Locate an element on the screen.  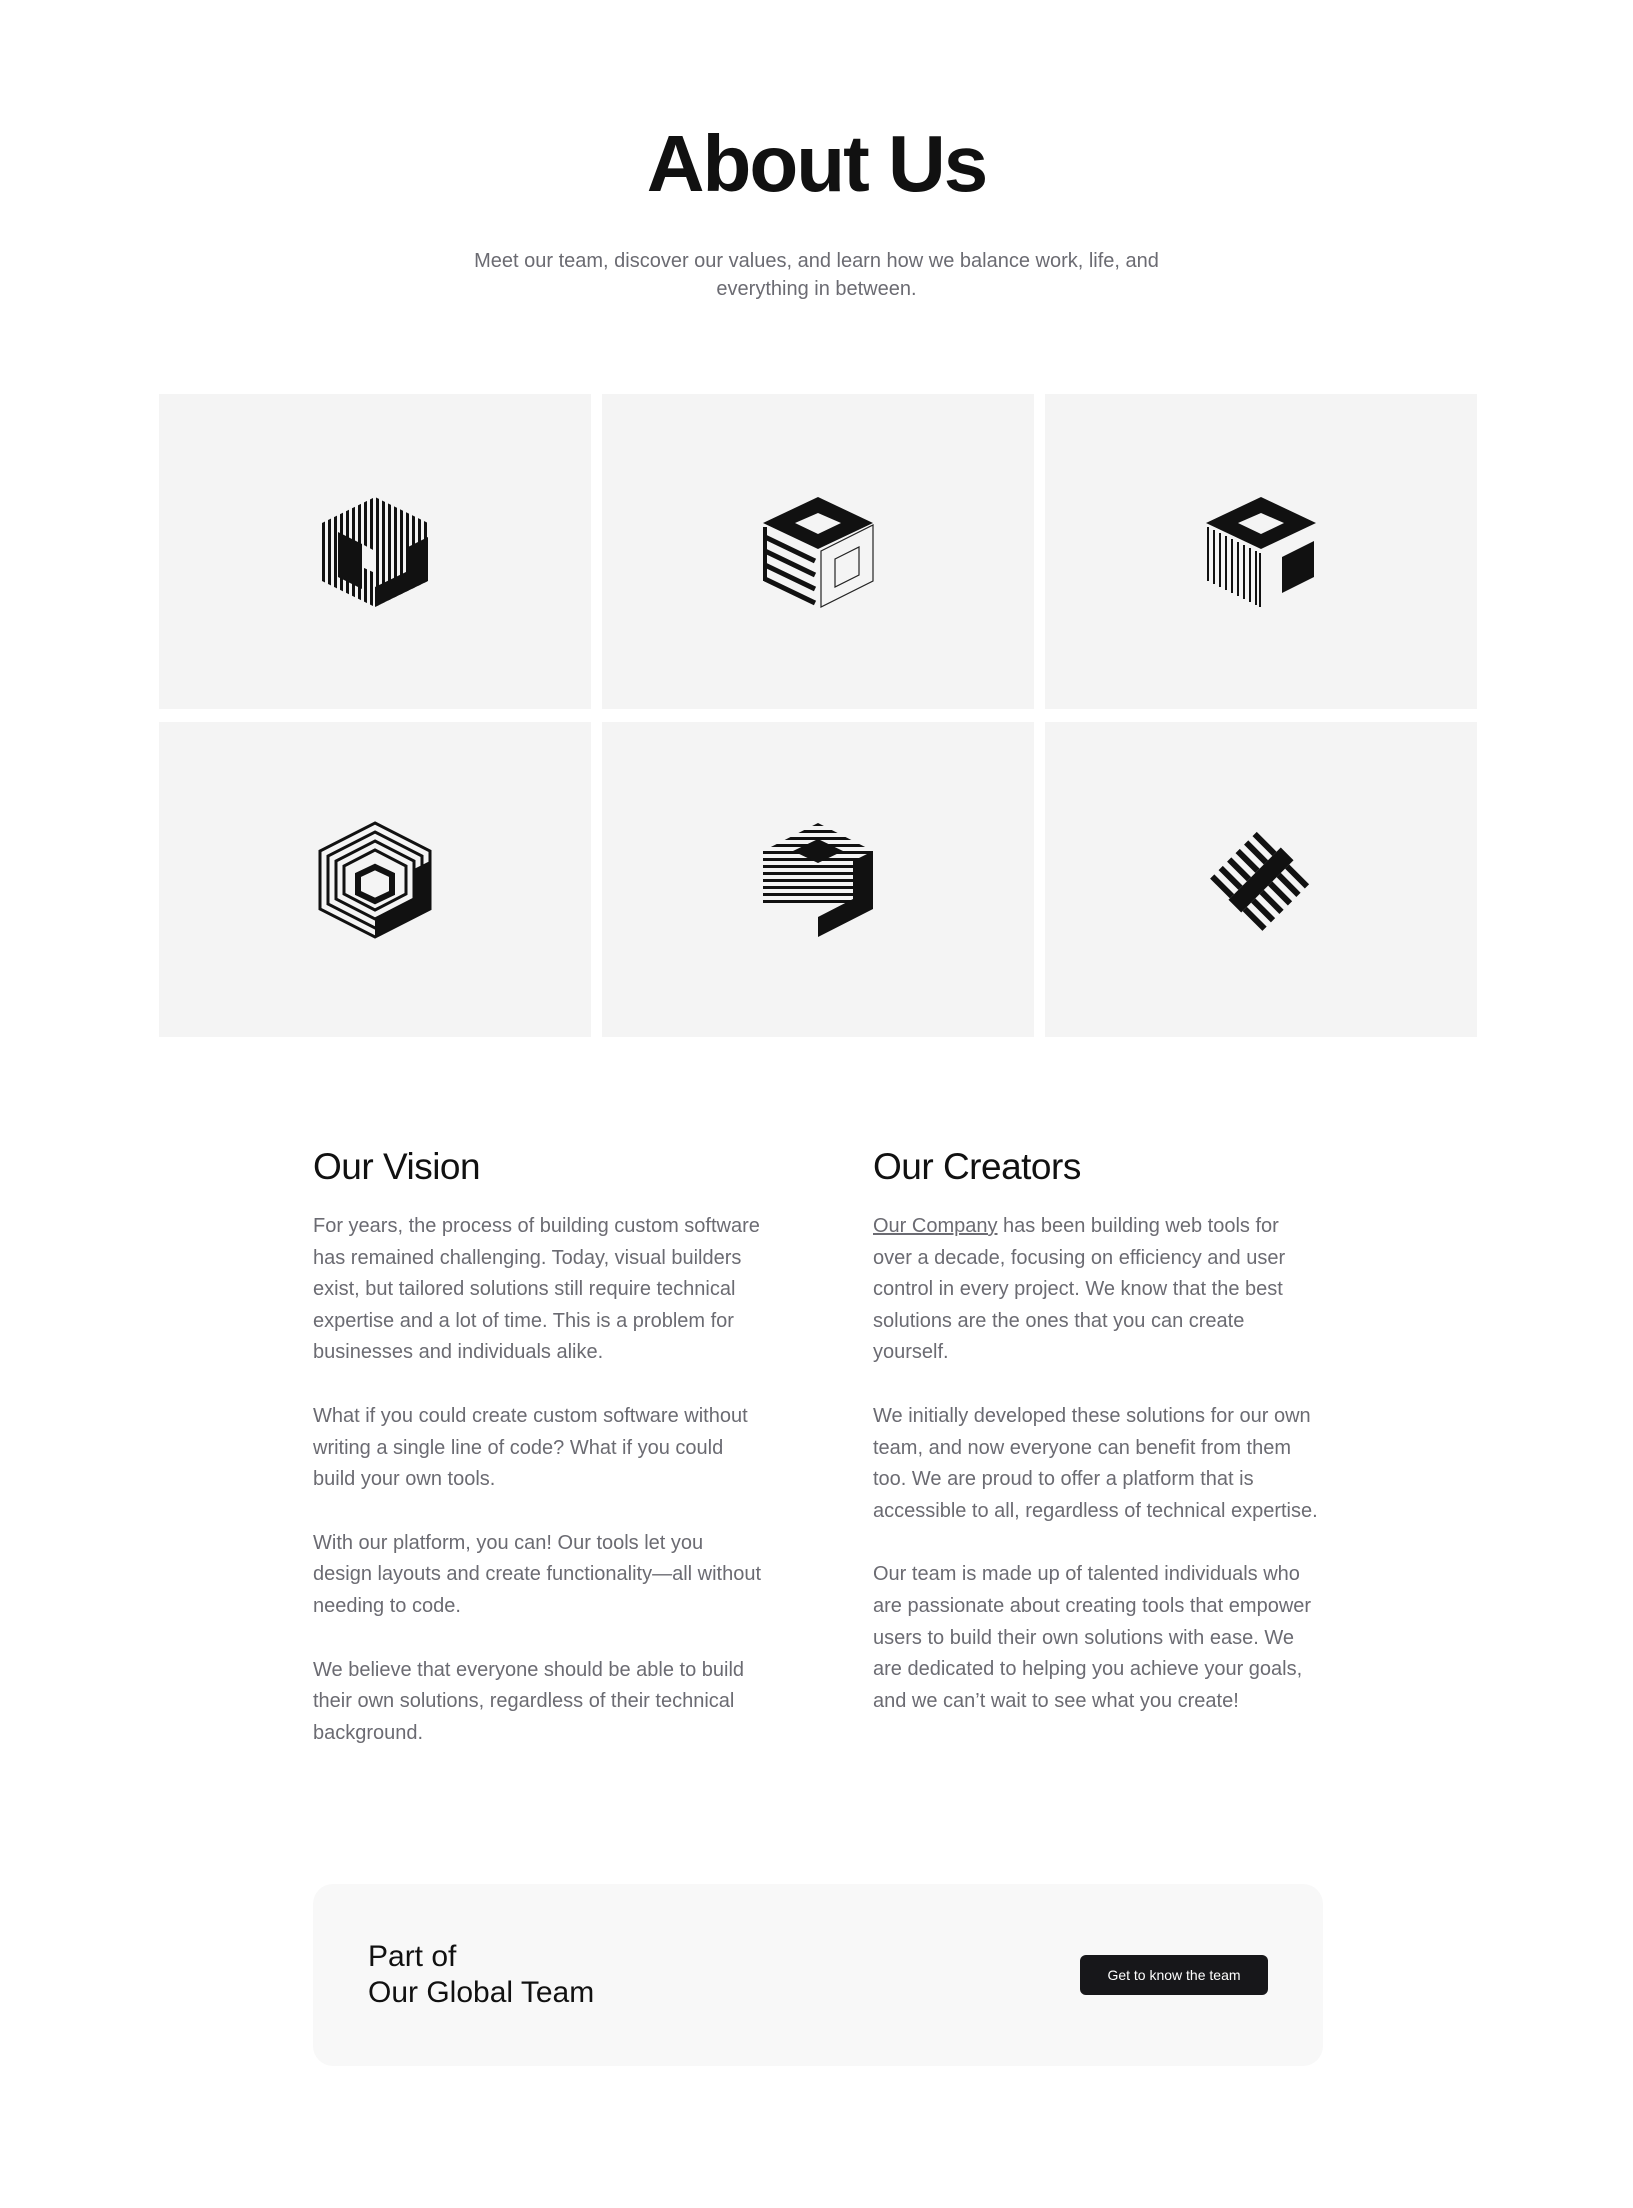
get-to-know-team-button: Get to know the team is located at coordinates (1174, 1975).